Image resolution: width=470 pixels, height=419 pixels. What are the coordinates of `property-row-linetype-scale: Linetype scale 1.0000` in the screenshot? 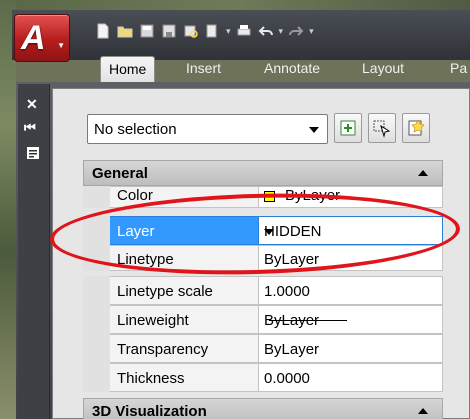 It's located at (263, 290).